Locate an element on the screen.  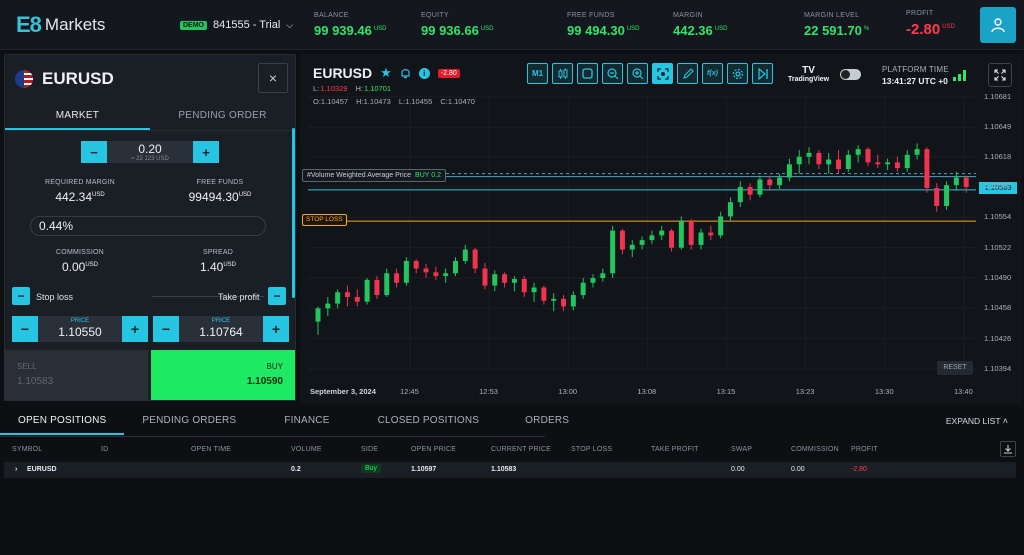
indicators-label: f(x) is located at coordinates (712, 73).